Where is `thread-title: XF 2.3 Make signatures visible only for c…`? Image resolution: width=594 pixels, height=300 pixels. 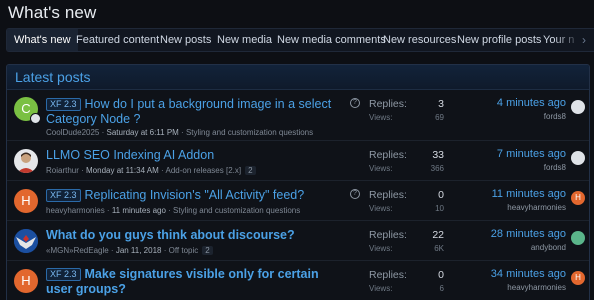 thread-title: XF 2.3 Make signatures visible only for c… is located at coordinates (196, 282).